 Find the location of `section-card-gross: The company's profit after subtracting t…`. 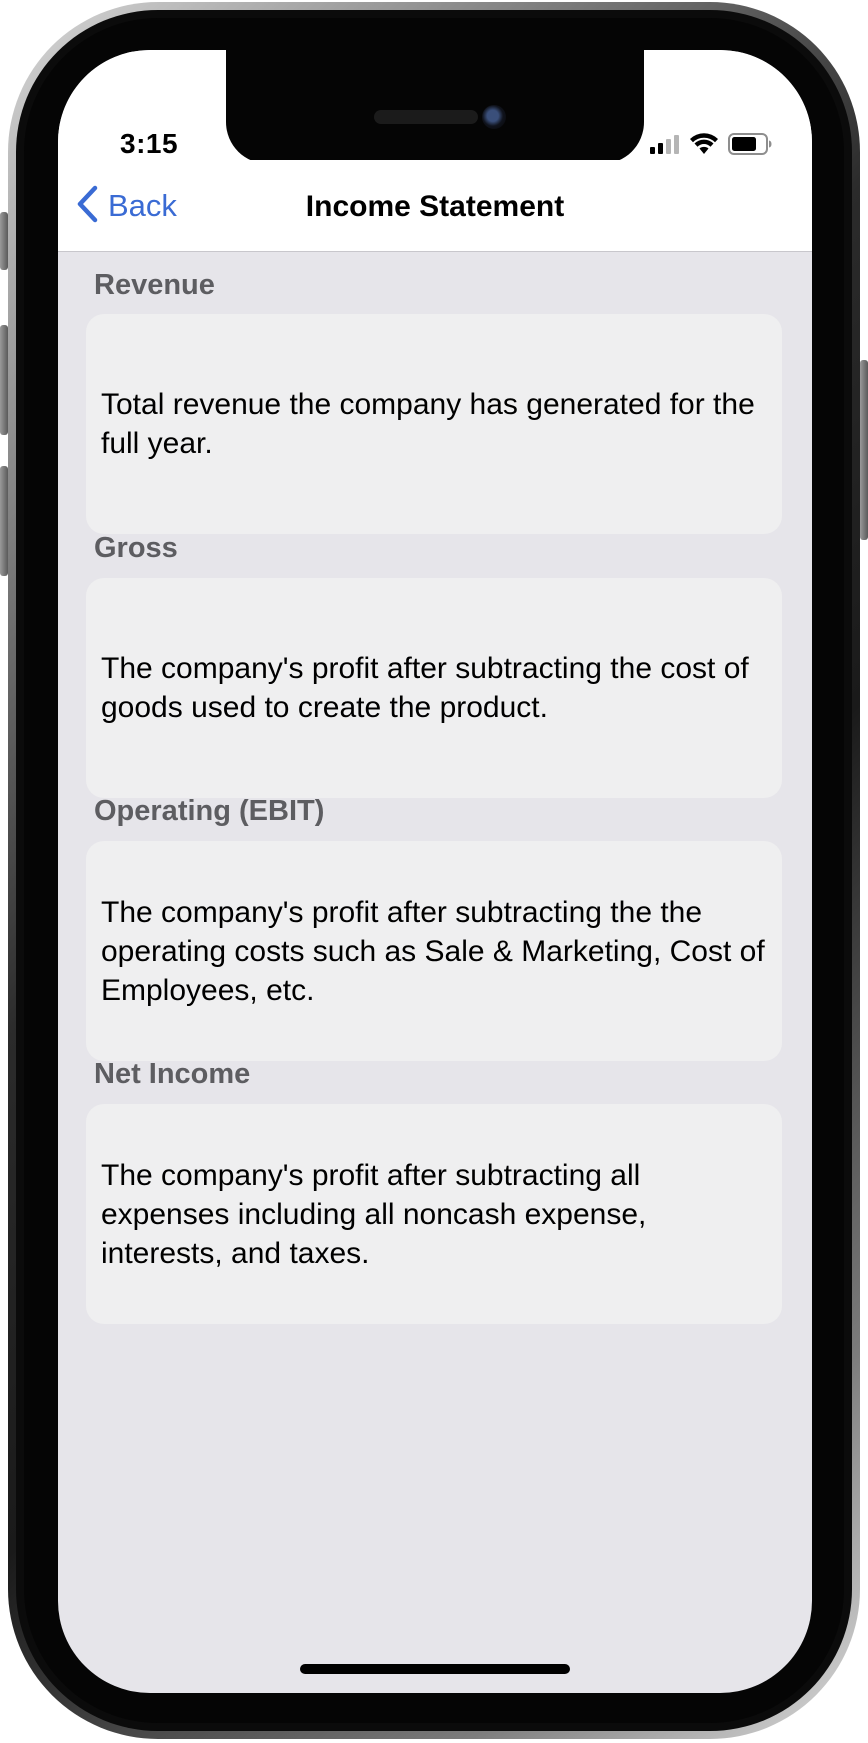

section-card-gross: The company's profit after subtracting t… is located at coordinates (434, 688).